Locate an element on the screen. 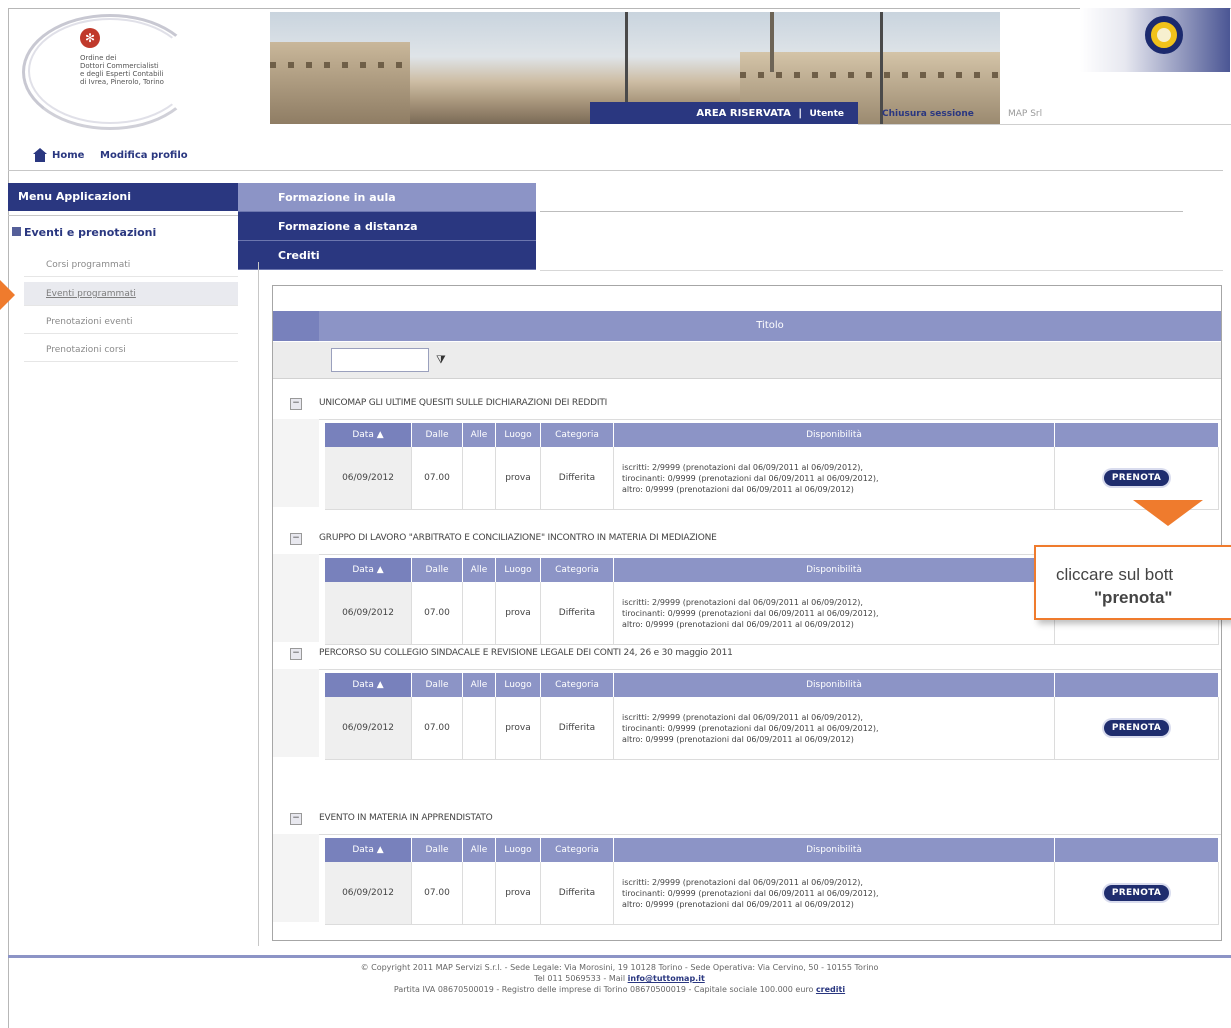  grid-header: Titolo is located at coordinates (747, 326).